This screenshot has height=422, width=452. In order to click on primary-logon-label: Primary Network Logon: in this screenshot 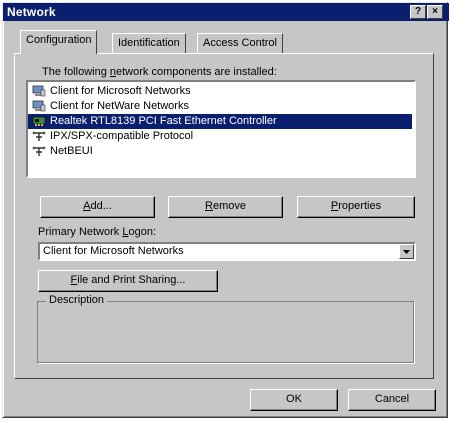, I will do `click(97, 232)`.